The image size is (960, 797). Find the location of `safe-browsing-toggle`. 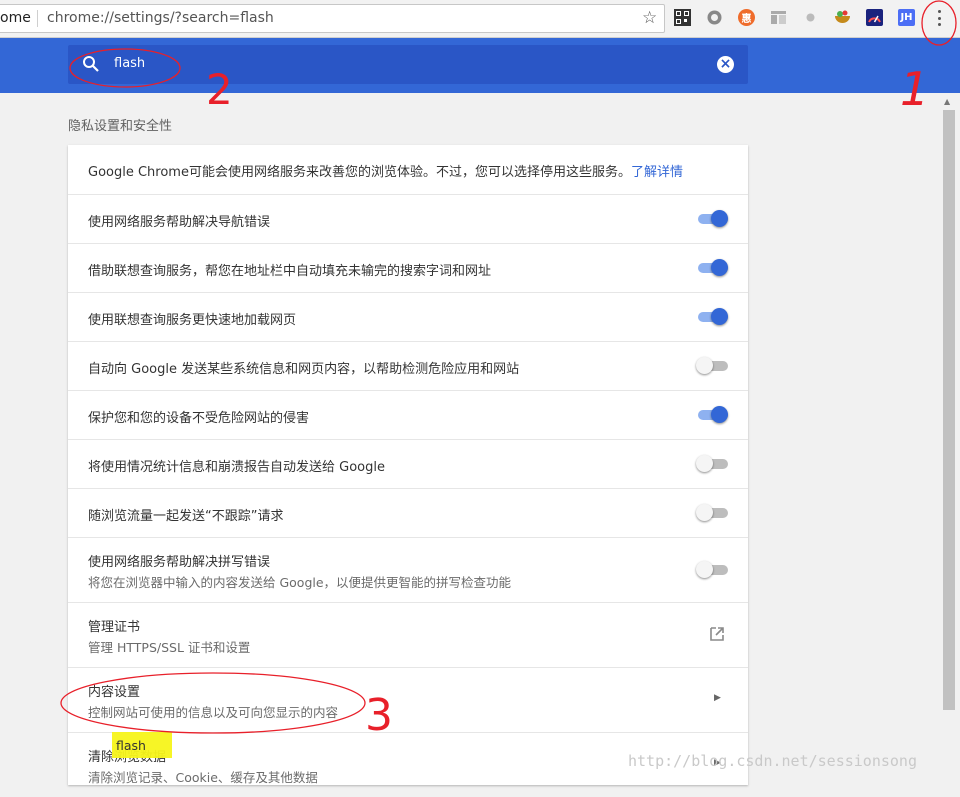

safe-browsing-toggle is located at coordinates (713, 415).